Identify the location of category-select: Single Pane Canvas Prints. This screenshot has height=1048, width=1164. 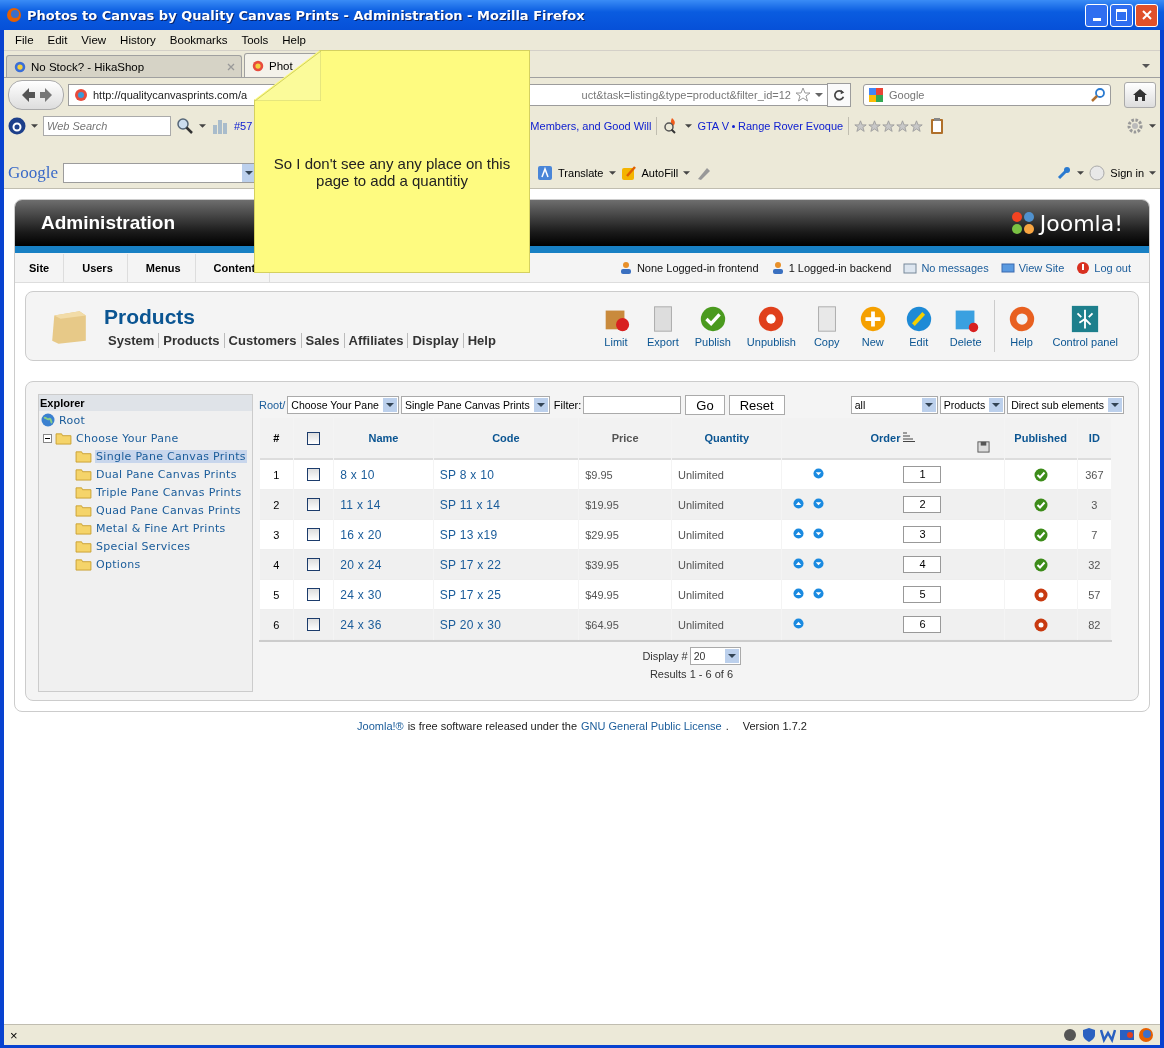
(475, 405).